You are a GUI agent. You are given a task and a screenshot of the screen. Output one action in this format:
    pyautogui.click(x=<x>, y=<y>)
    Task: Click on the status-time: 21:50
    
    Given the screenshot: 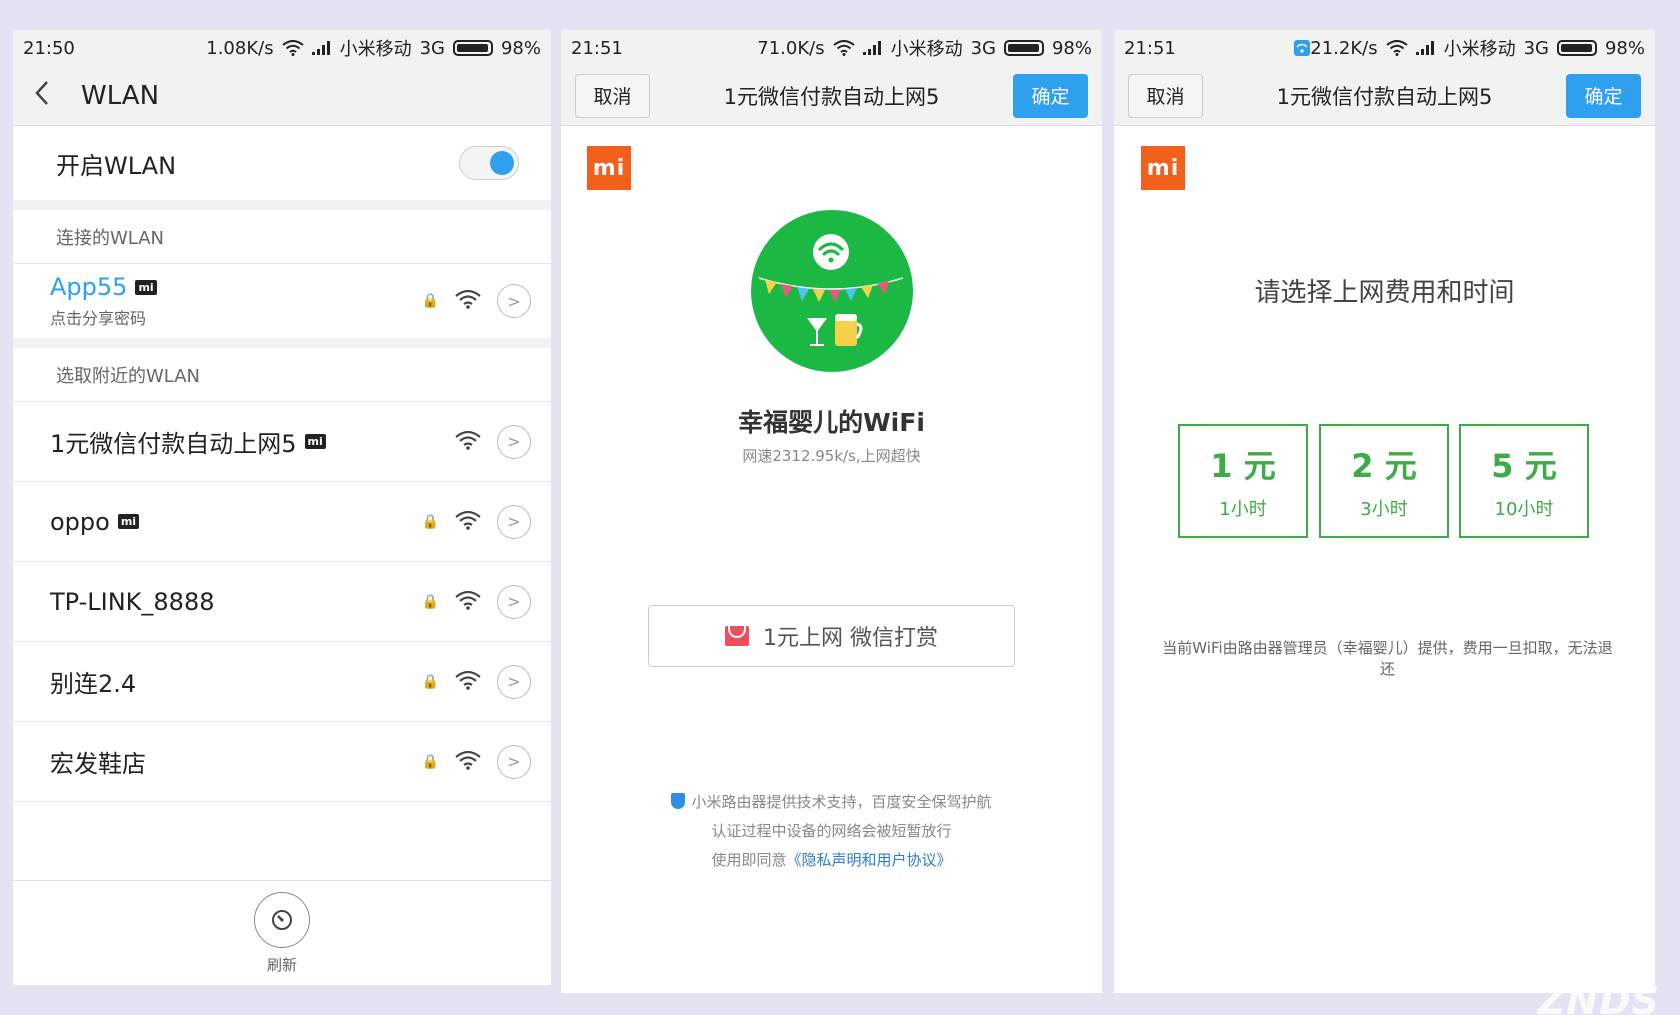 What is the action you would take?
    pyautogui.click(x=49, y=48)
    